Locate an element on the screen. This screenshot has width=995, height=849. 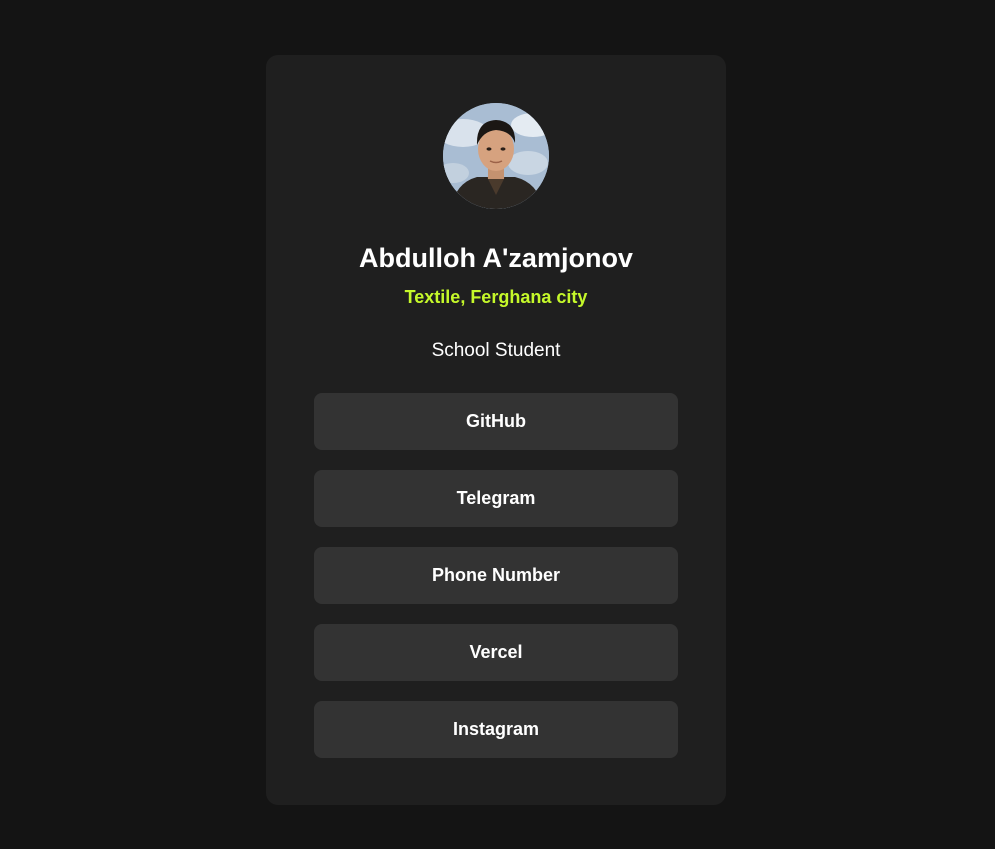
avatar is located at coordinates (496, 156).